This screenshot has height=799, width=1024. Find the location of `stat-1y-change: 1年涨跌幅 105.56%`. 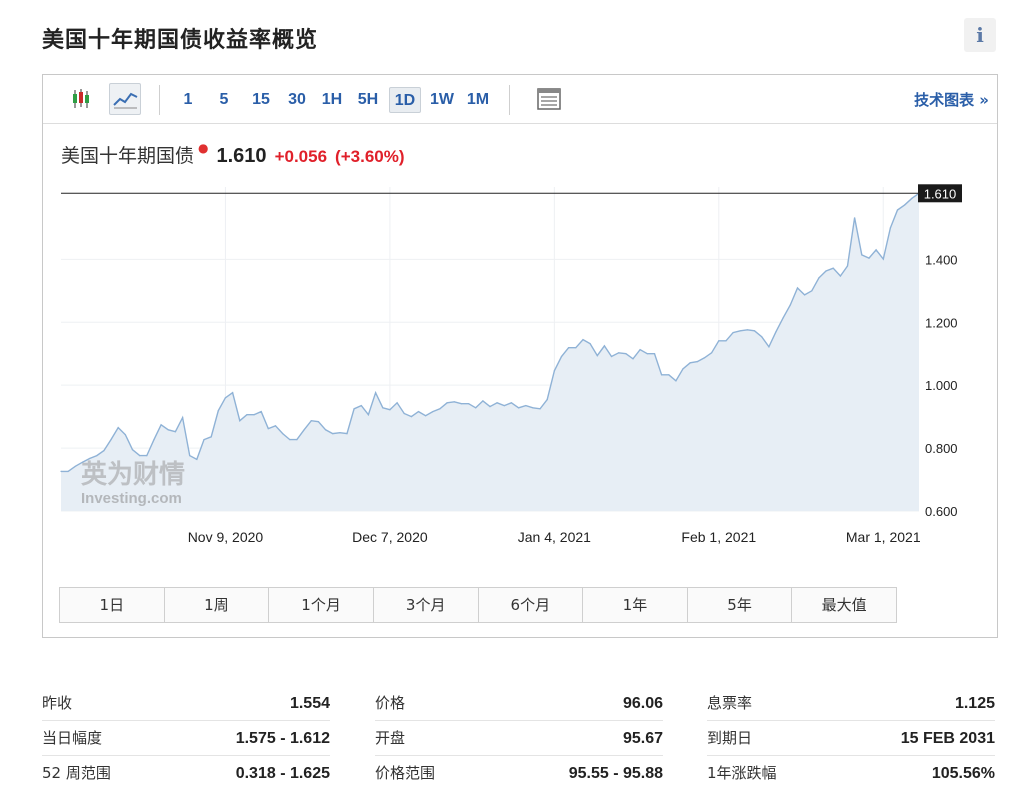

stat-1y-change: 1年涨跌幅 105.56% is located at coordinates (851, 773).